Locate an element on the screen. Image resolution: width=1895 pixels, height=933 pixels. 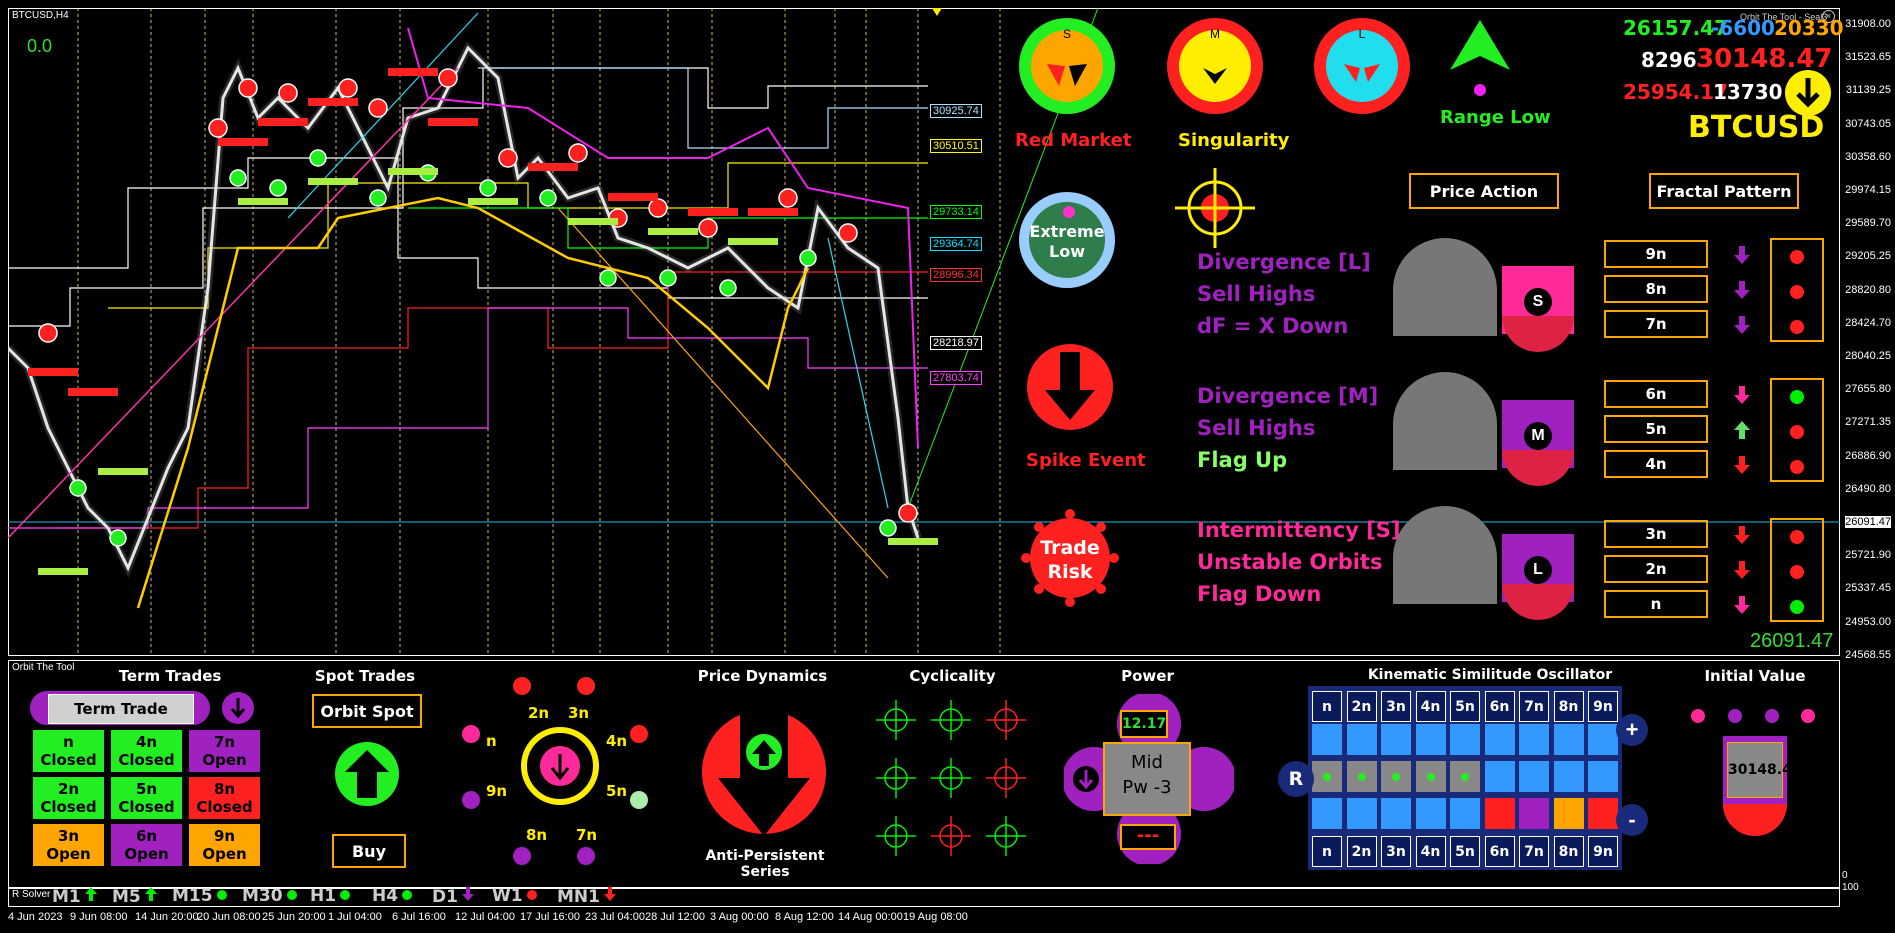
term-trade-tile: 7n Open is located at coordinates (224, 751).